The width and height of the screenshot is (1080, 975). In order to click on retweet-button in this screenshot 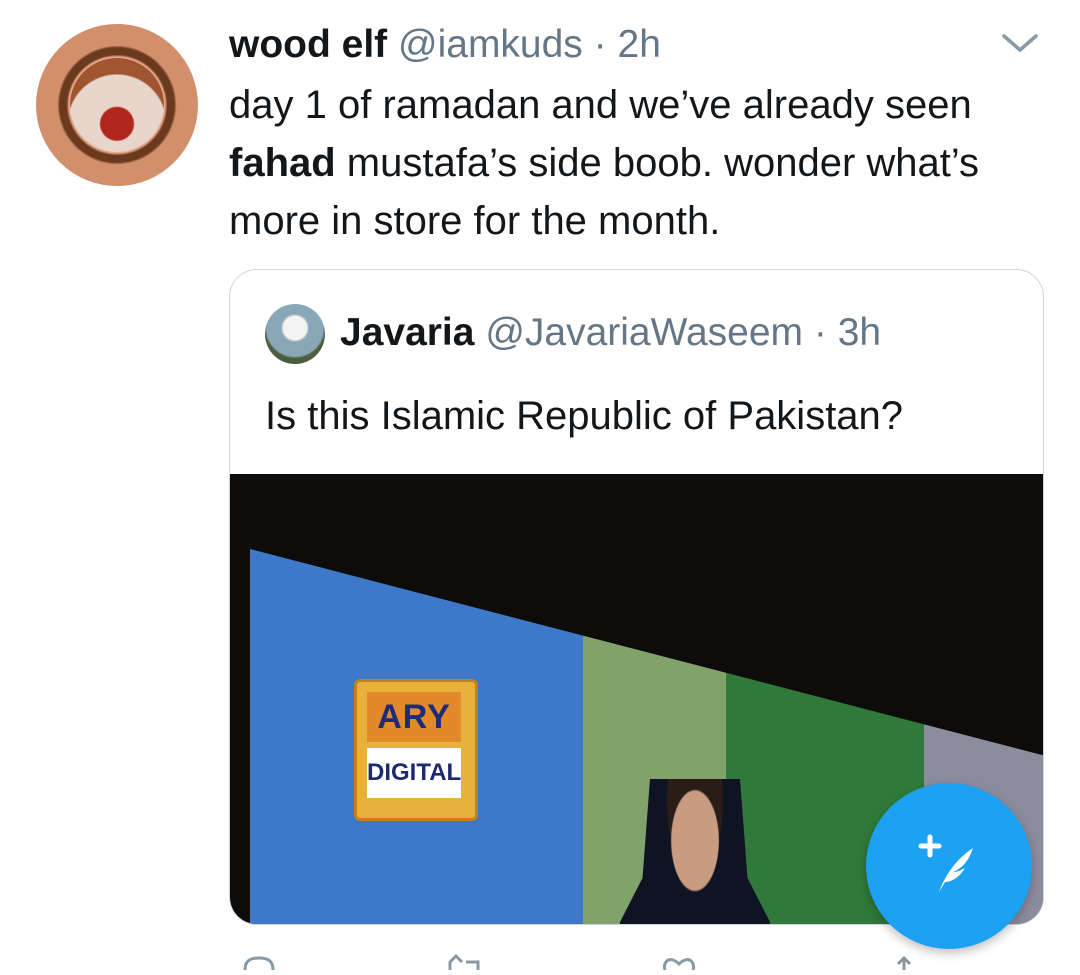, I will do `click(464, 960)`.